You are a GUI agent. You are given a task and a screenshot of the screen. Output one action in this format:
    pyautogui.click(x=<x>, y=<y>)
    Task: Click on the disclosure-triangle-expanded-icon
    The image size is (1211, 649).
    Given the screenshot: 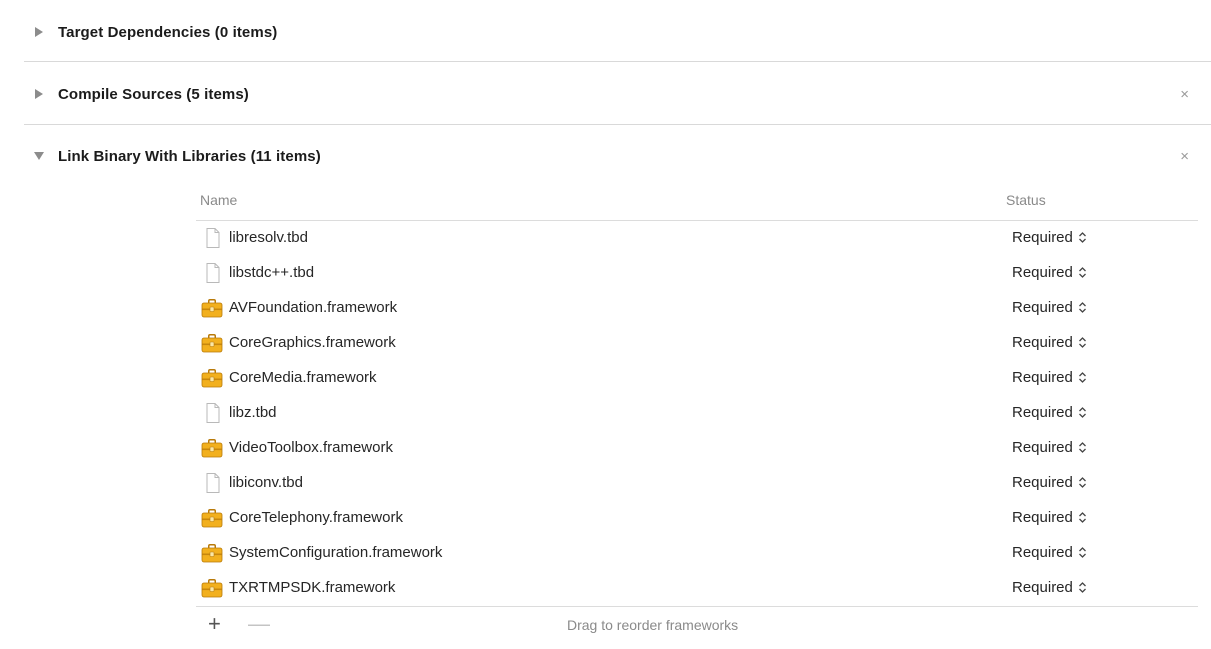 What is the action you would take?
    pyautogui.click(x=39, y=156)
    